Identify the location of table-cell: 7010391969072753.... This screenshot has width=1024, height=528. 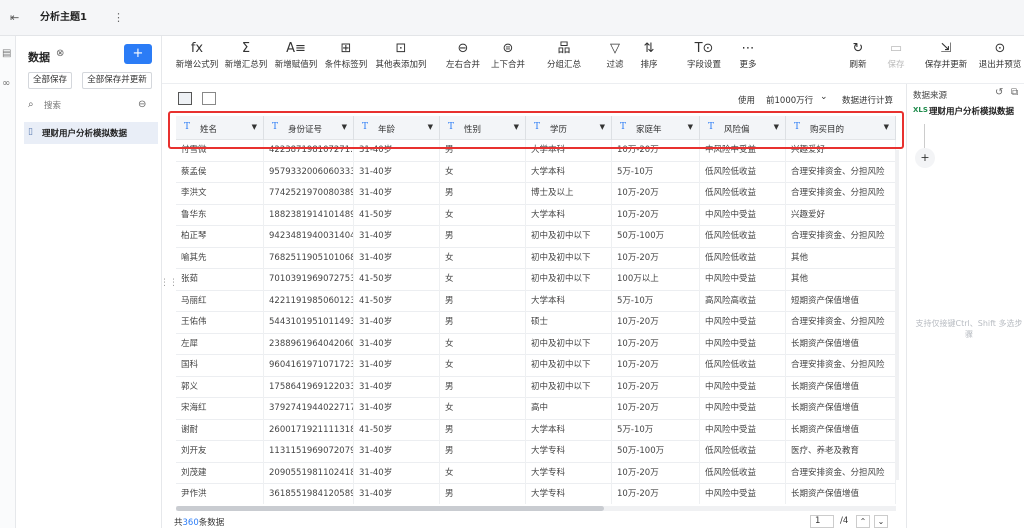
(309, 280).